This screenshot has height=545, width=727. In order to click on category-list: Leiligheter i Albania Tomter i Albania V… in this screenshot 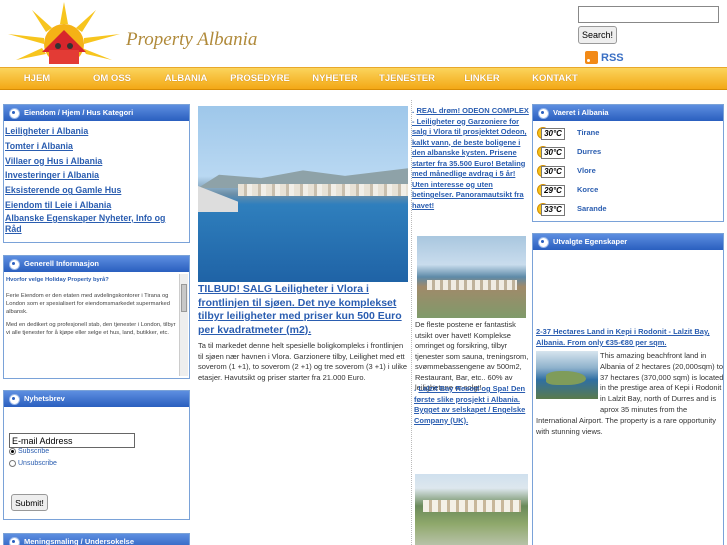, I will do `click(96, 178)`.